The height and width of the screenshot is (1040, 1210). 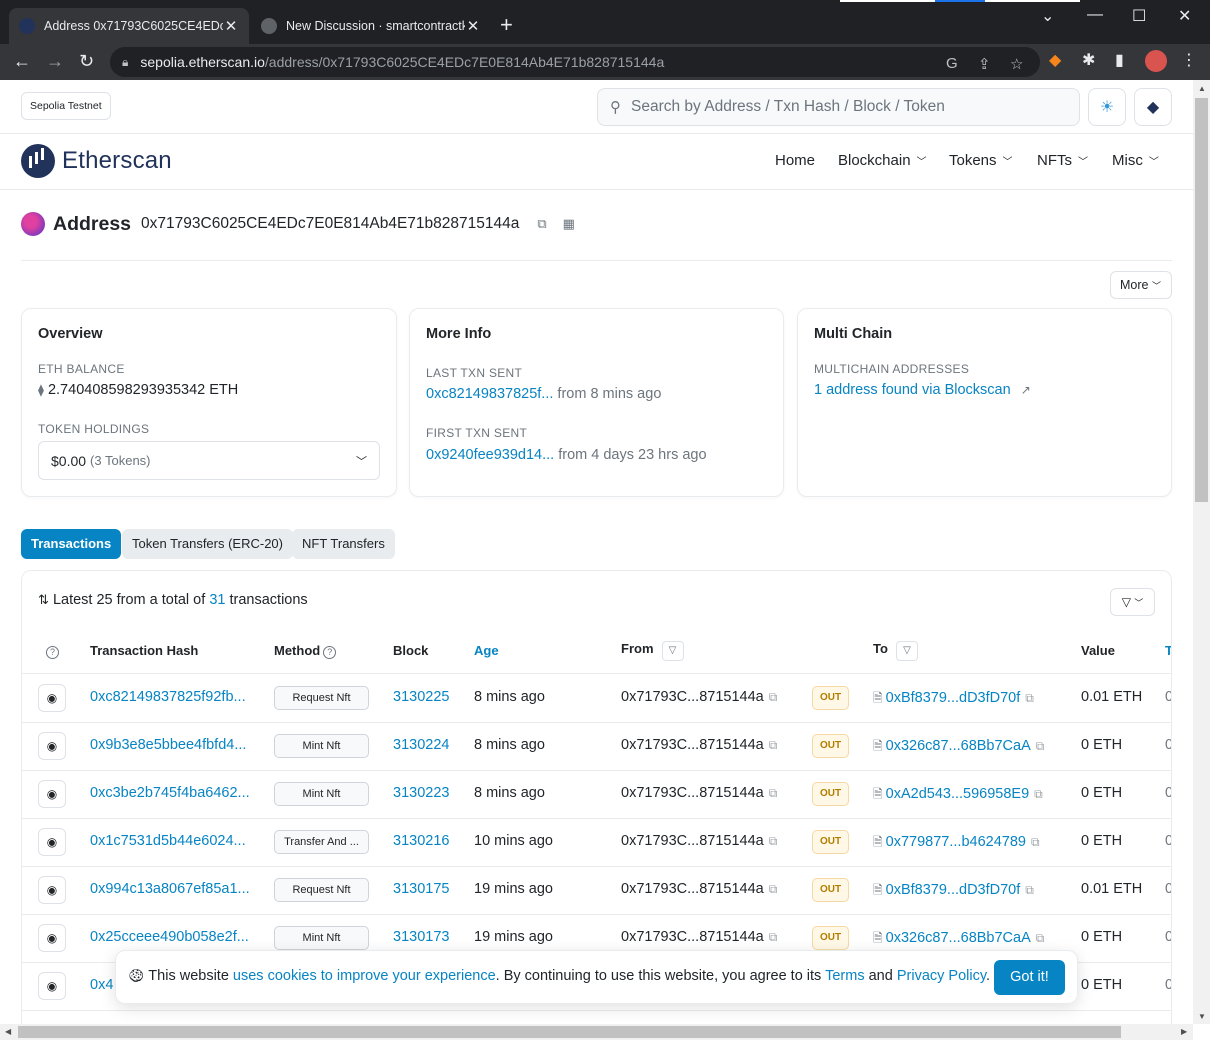 I want to click on chrome-menu-icon: ⋮, so click(x=1189, y=60).